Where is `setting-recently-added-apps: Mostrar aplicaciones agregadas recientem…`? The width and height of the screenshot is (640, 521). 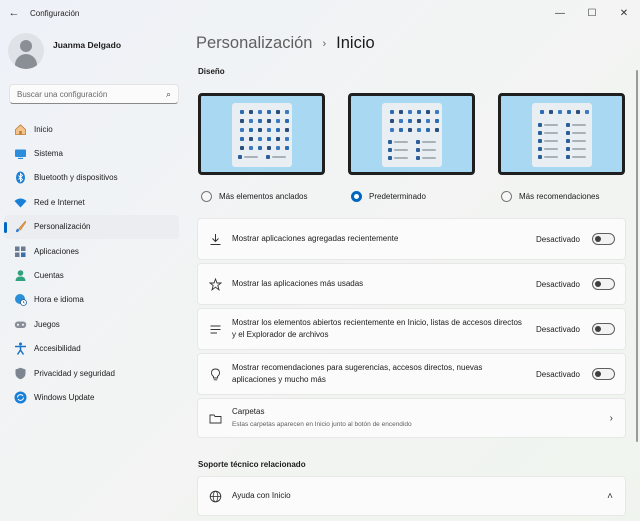
setting-recently-added-apps: Mostrar aplicaciones agregadas recientem… is located at coordinates (411, 239).